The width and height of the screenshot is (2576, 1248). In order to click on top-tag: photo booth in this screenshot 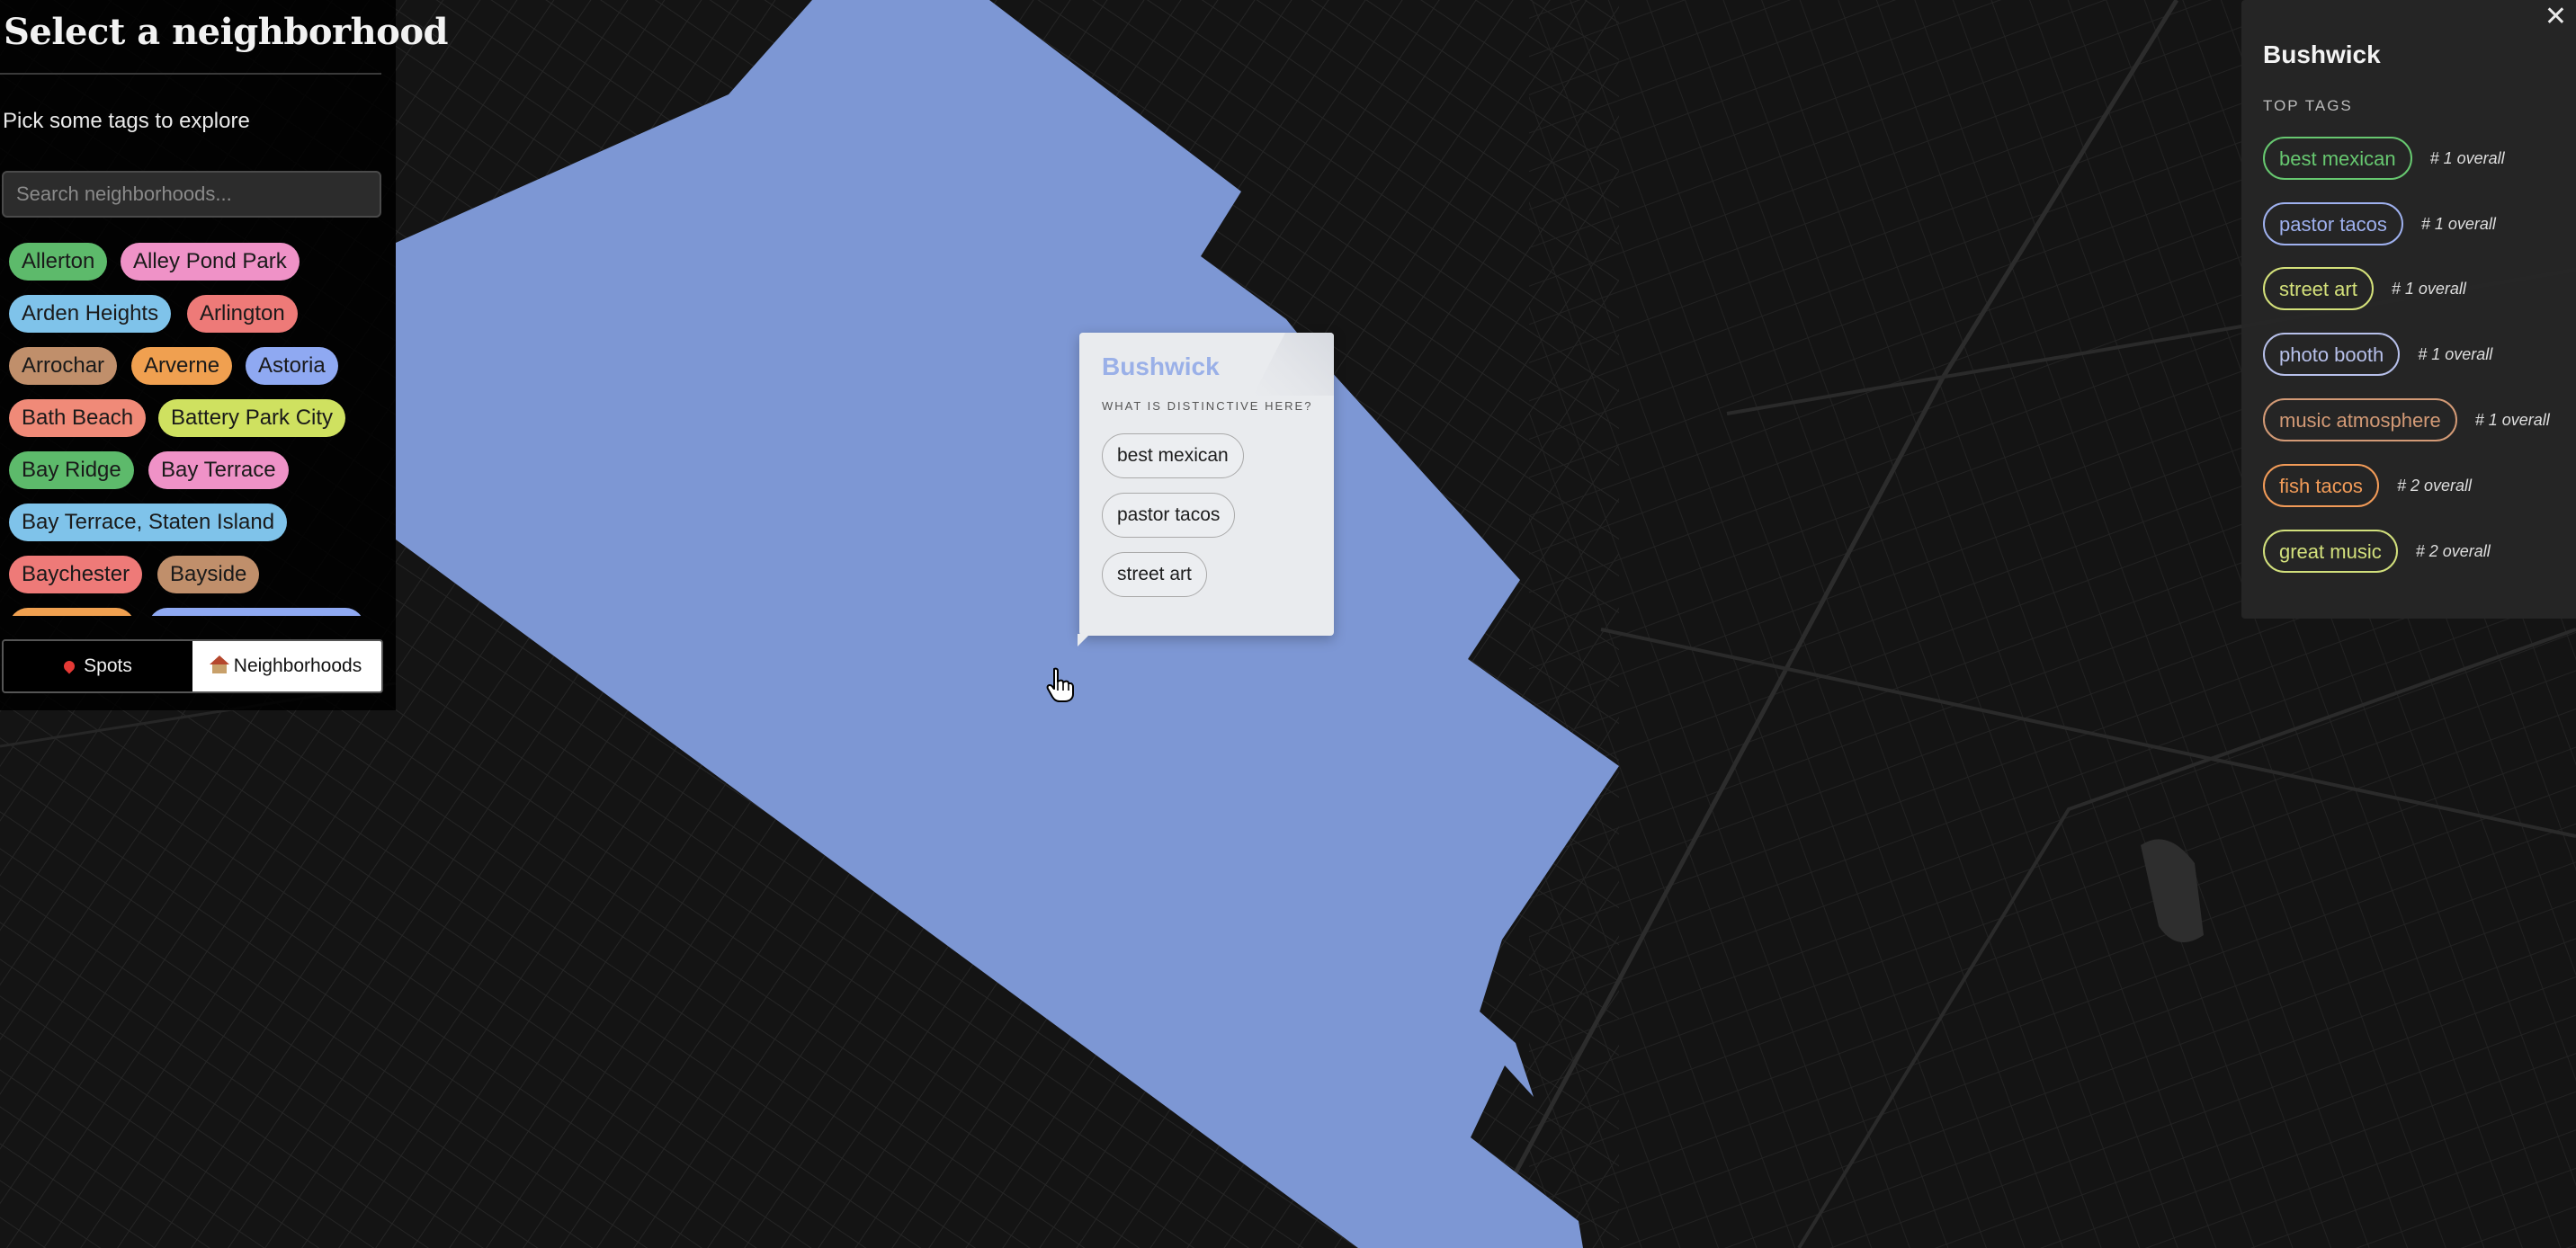, I will do `click(2332, 354)`.